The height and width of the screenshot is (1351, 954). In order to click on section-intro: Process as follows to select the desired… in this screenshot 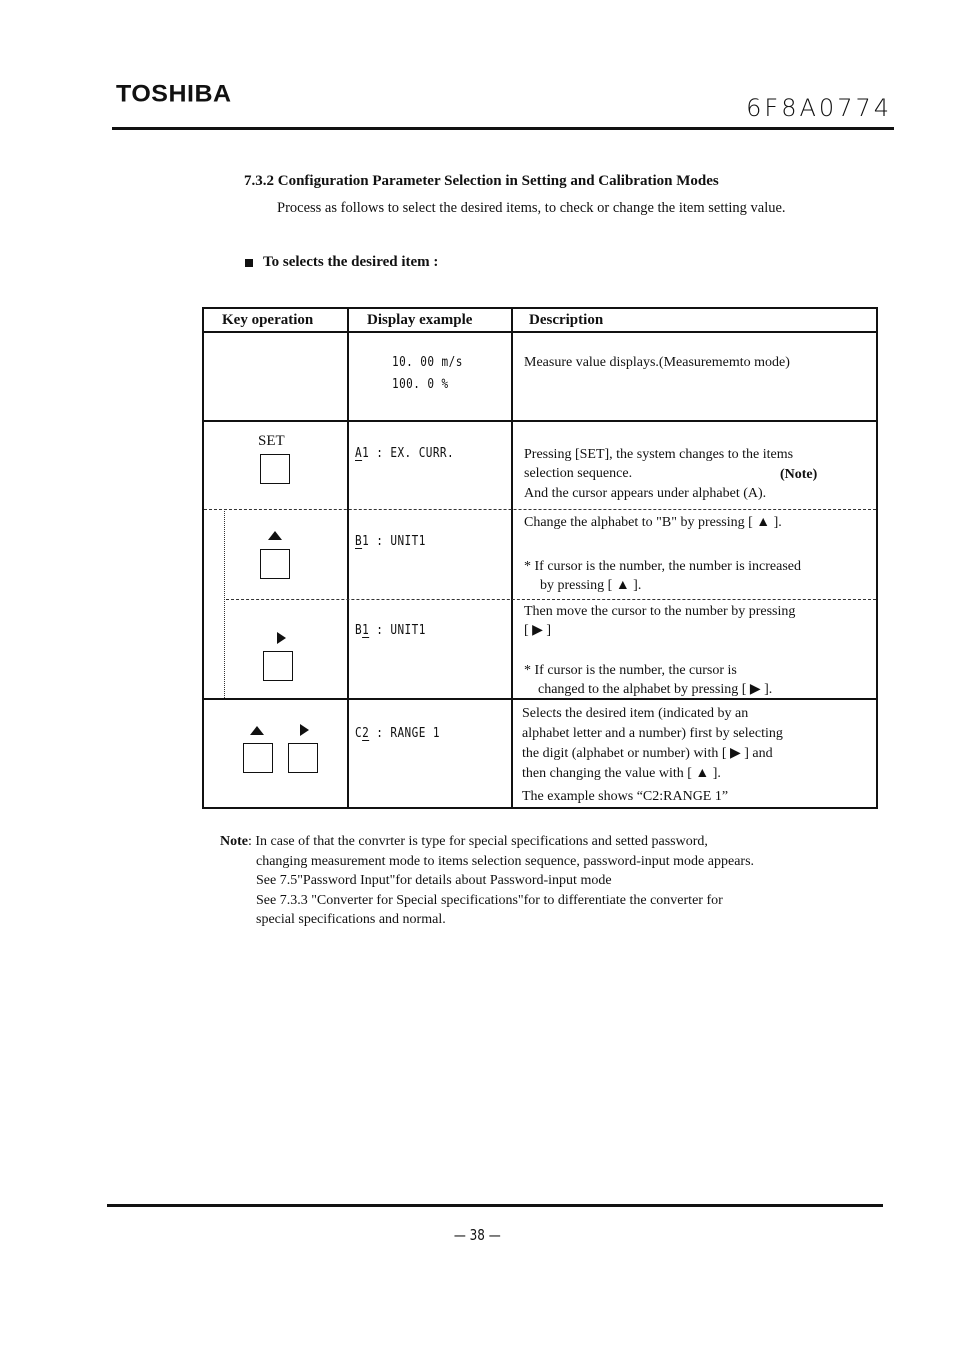, I will do `click(531, 208)`.